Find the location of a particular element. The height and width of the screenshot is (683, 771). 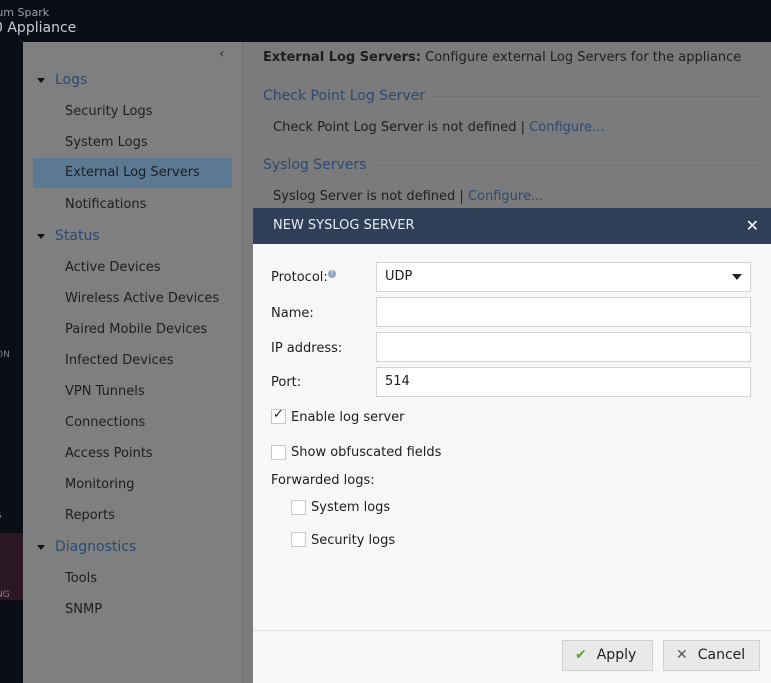

protocol-select: UDP is located at coordinates (563, 277).